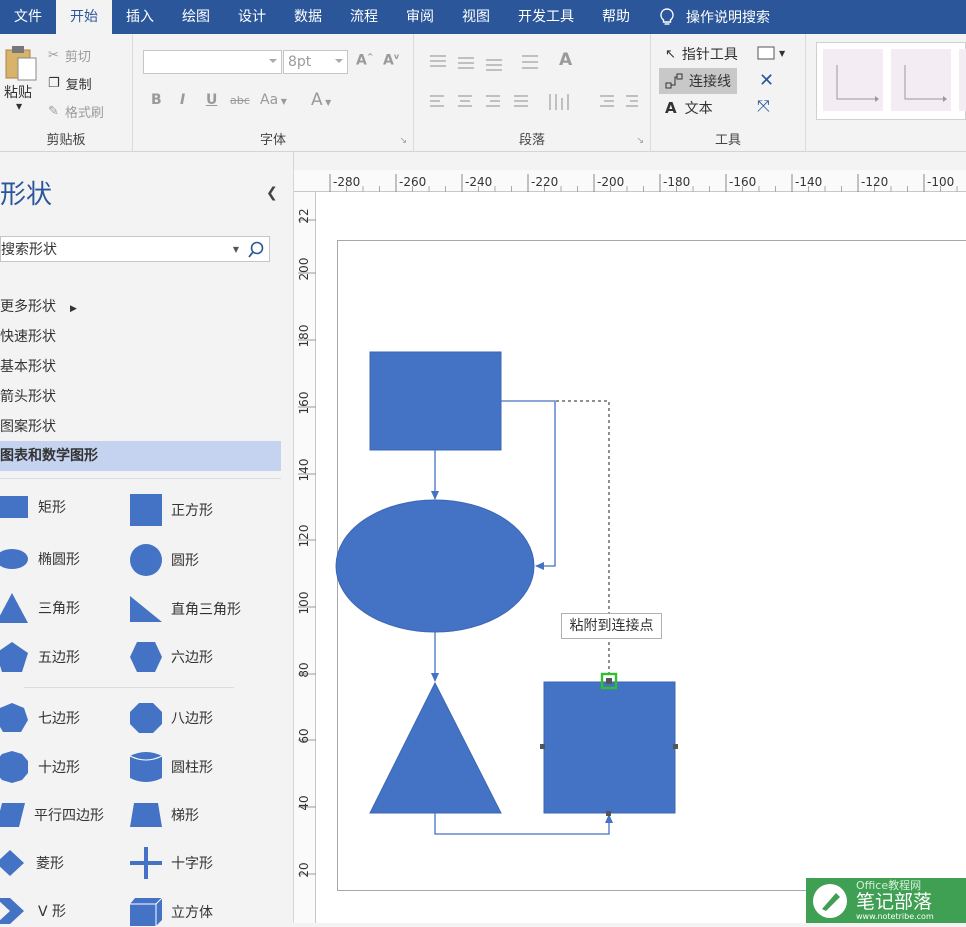 The width and height of the screenshot is (966, 927). What do you see at coordinates (675, 746) in the screenshot?
I see `connection-point-right` at bounding box center [675, 746].